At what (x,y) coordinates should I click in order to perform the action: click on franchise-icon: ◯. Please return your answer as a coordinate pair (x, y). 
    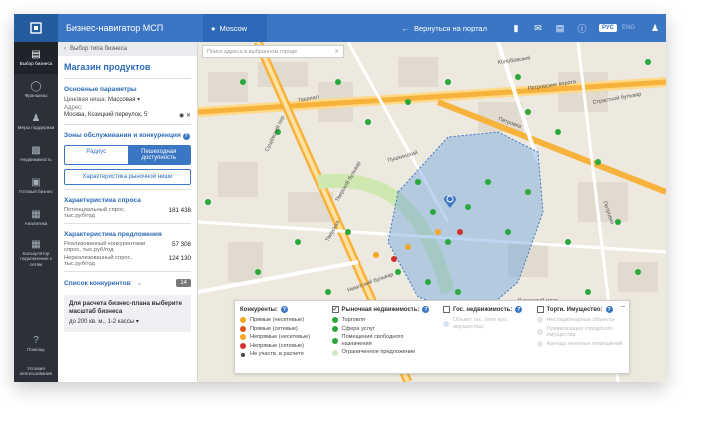
    Looking at the image, I should click on (36, 87).